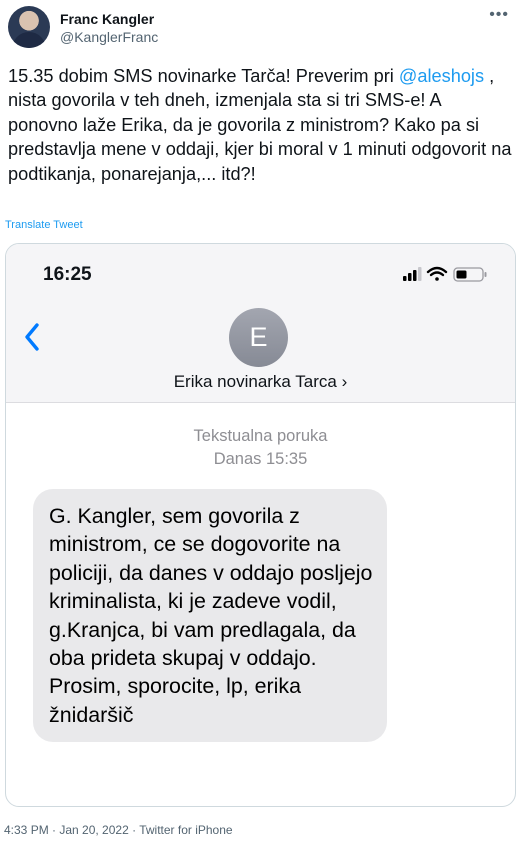 The width and height of the screenshot is (519, 842). I want to click on contact-name: Erika novinarka Tarca ›, so click(260, 381).